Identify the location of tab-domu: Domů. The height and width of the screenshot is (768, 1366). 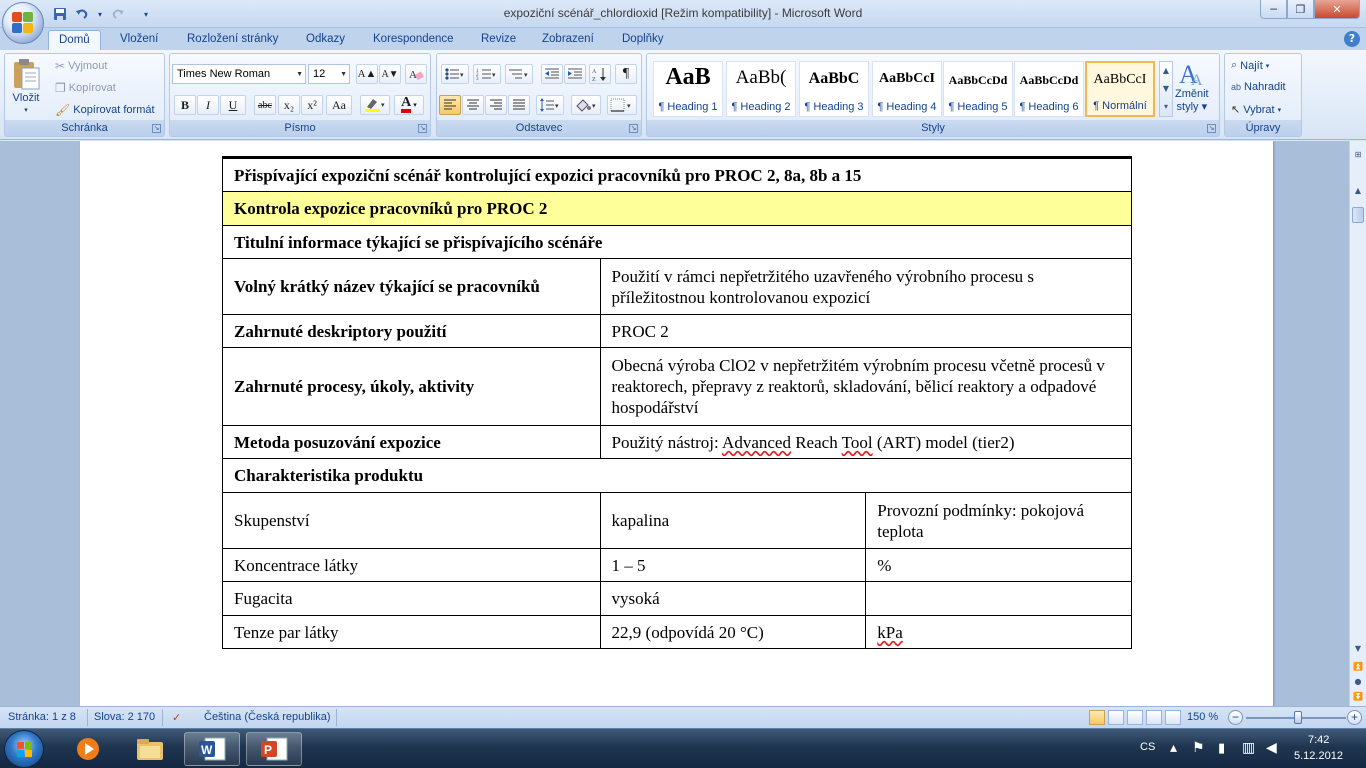
(74, 40).